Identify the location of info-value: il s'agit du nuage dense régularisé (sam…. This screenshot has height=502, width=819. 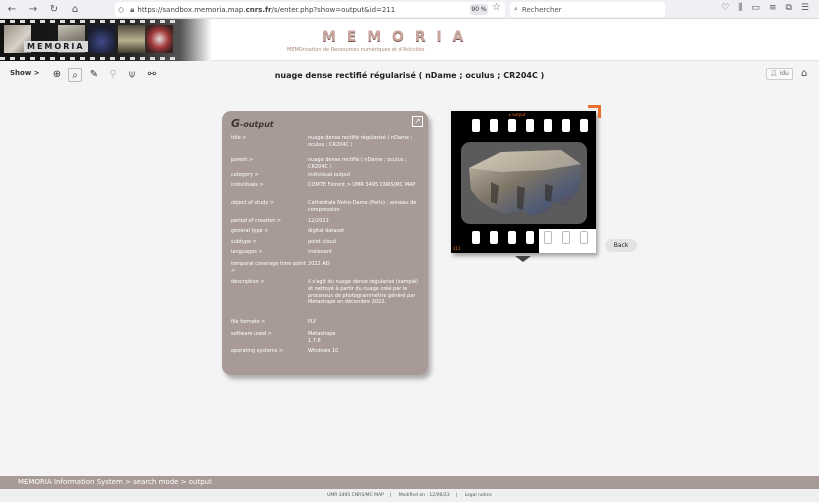
(363, 292).